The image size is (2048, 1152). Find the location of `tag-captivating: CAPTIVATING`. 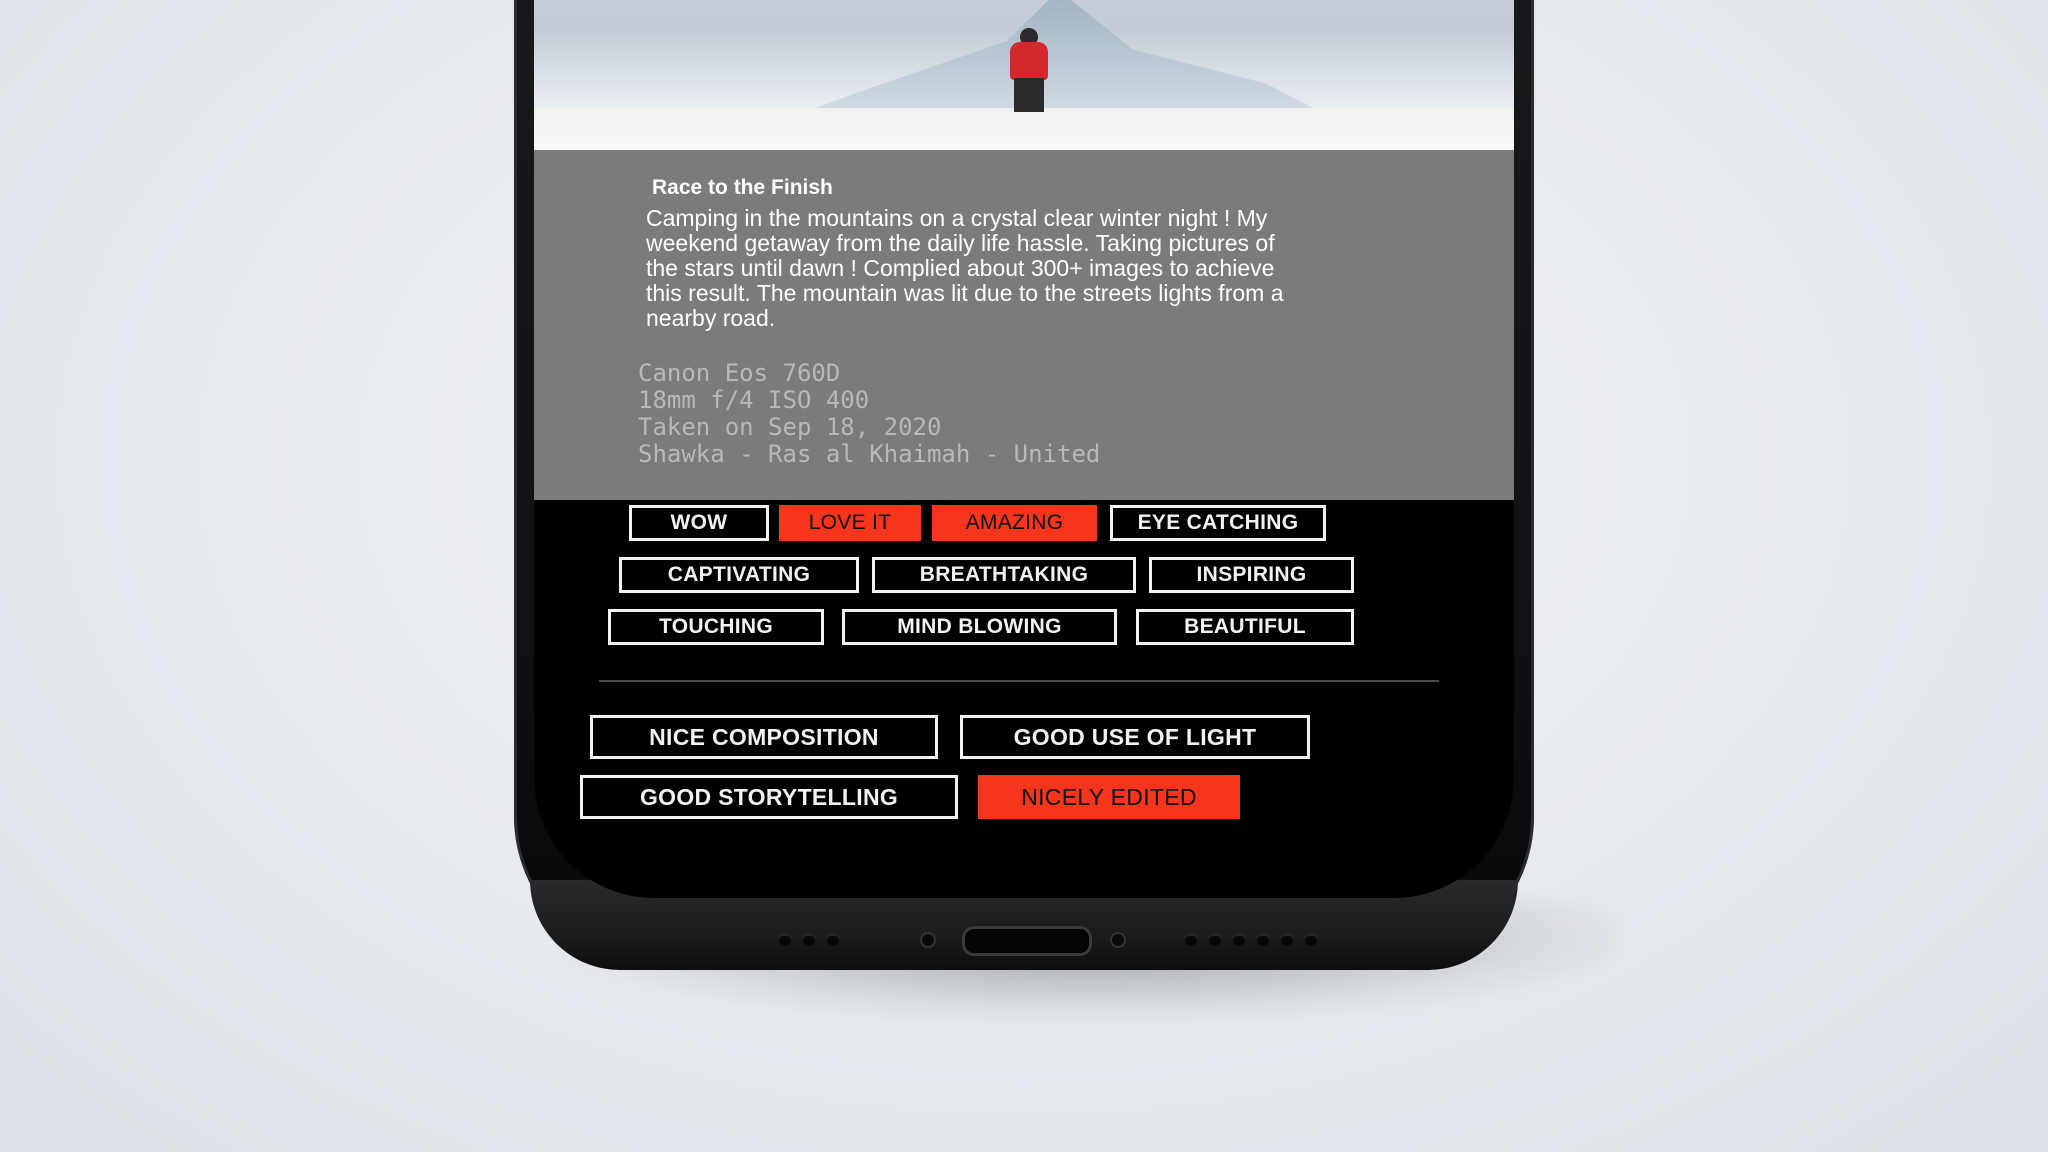

tag-captivating: CAPTIVATING is located at coordinates (739, 575).